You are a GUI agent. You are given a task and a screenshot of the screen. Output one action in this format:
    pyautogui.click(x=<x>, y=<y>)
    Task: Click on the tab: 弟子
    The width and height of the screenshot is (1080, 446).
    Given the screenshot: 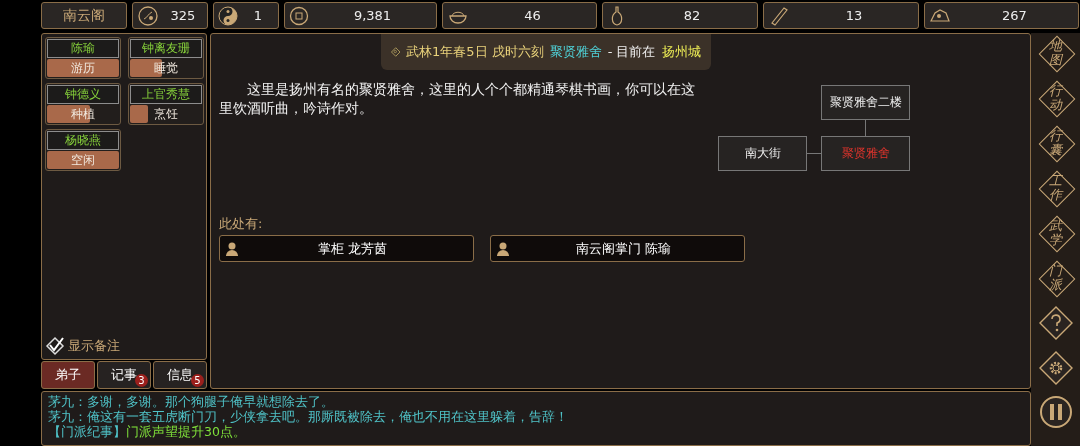 What is the action you would take?
    pyautogui.click(x=68, y=375)
    